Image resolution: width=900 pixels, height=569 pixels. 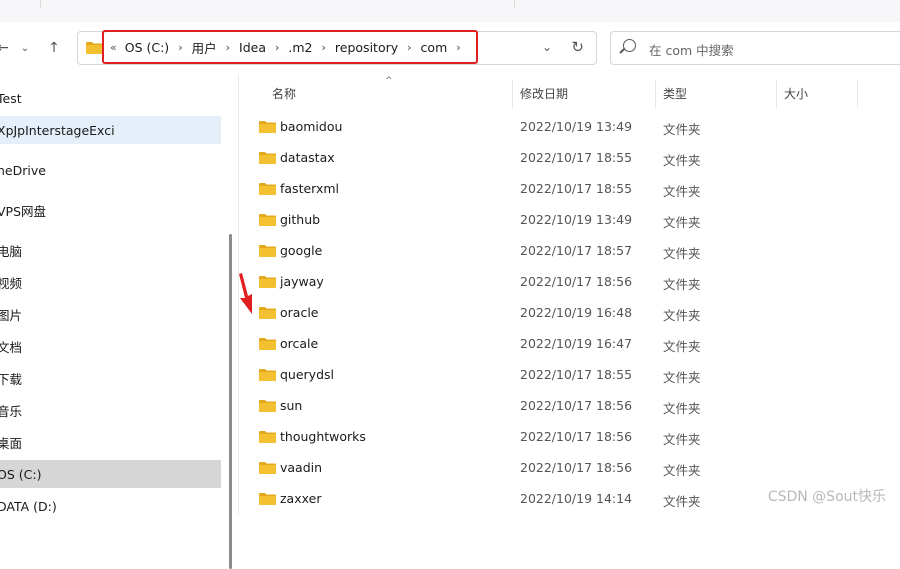 I want to click on sidebar-item: XpJpInterstageExci, so click(x=110, y=130).